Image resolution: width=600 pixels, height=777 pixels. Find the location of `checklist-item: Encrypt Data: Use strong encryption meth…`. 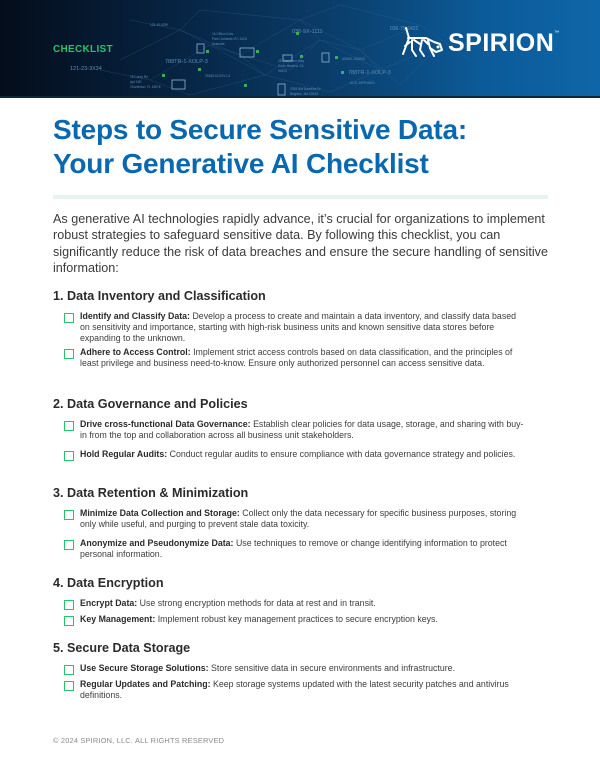

checklist-item: Encrypt Data: Use strong encryption meth… is located at coordinates (294, 604).